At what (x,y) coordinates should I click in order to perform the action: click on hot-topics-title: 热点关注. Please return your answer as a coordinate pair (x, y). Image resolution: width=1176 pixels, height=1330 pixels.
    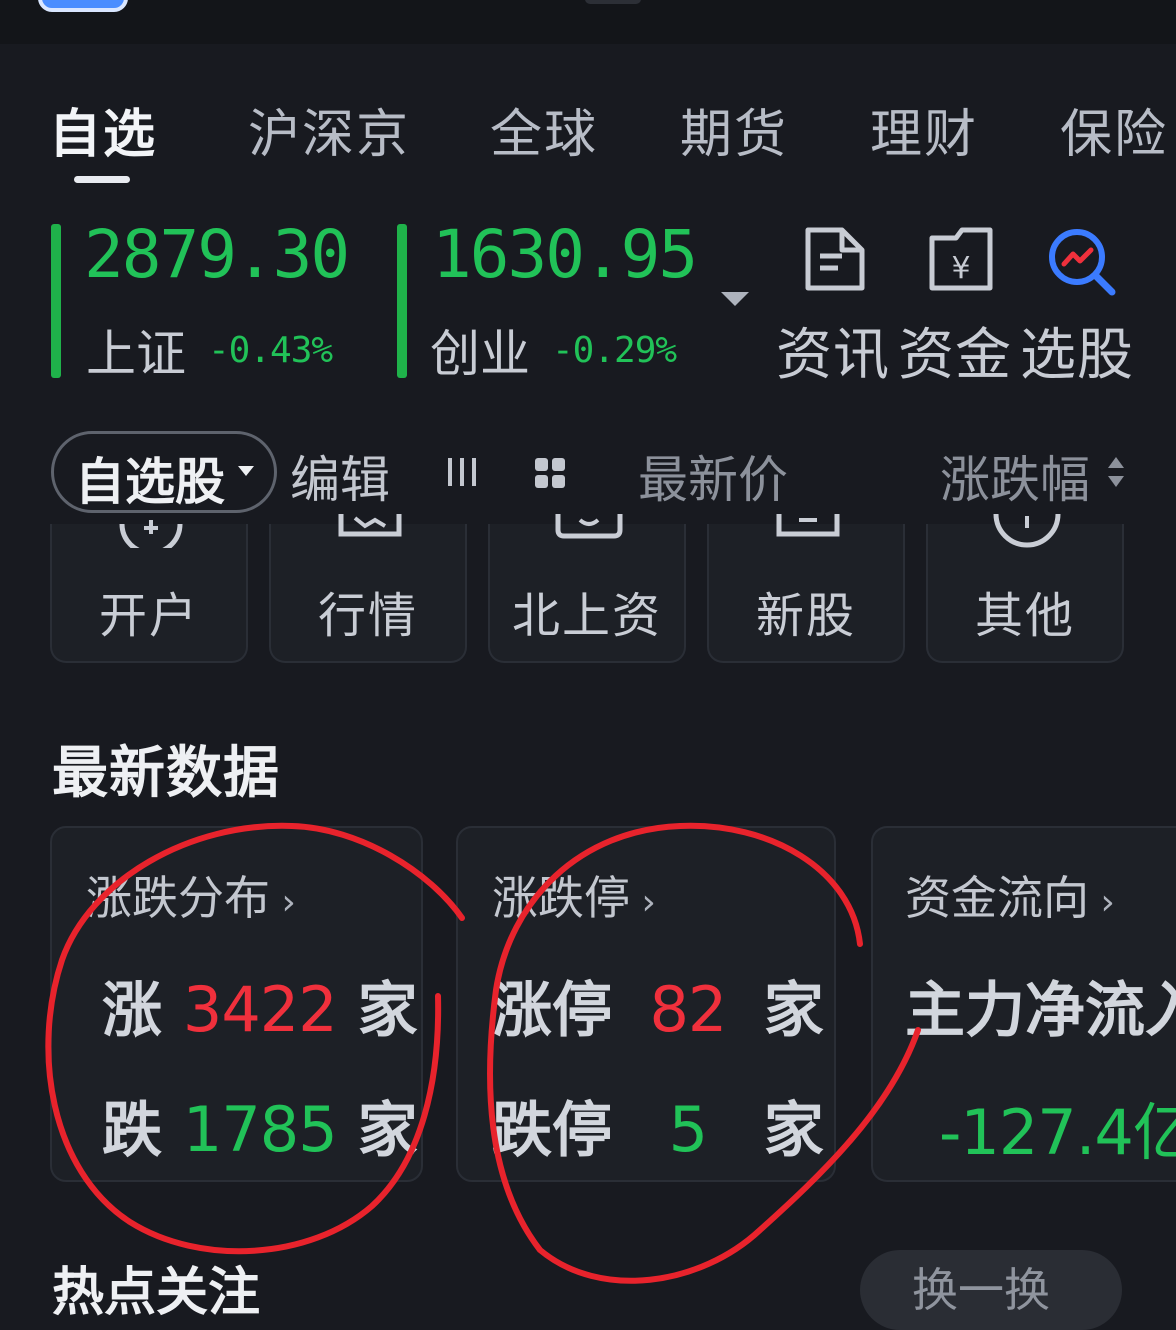
    Looking at the image, I should click on (156, 1293).